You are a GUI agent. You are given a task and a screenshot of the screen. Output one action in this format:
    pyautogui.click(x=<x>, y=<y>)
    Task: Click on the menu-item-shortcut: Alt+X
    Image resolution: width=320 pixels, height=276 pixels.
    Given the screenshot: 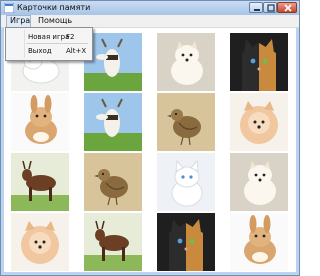 What is the action you would take?
    pyautogui.click(x=76, y=51)
    